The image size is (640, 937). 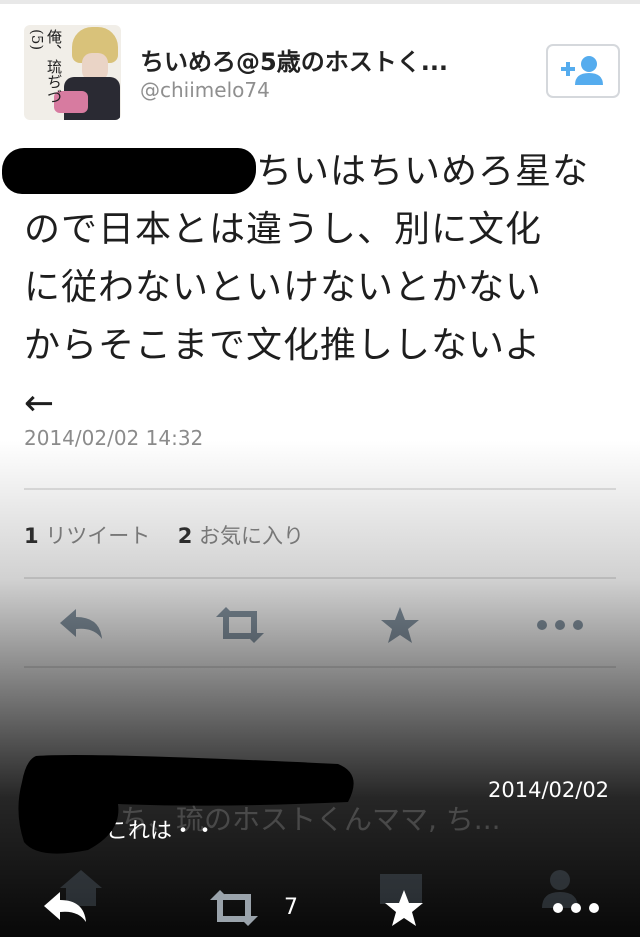 What do you see at coordinates (161, 831) in the screenshot?
I see `quoted-text: これは・・` at bounding box center [161, 831].